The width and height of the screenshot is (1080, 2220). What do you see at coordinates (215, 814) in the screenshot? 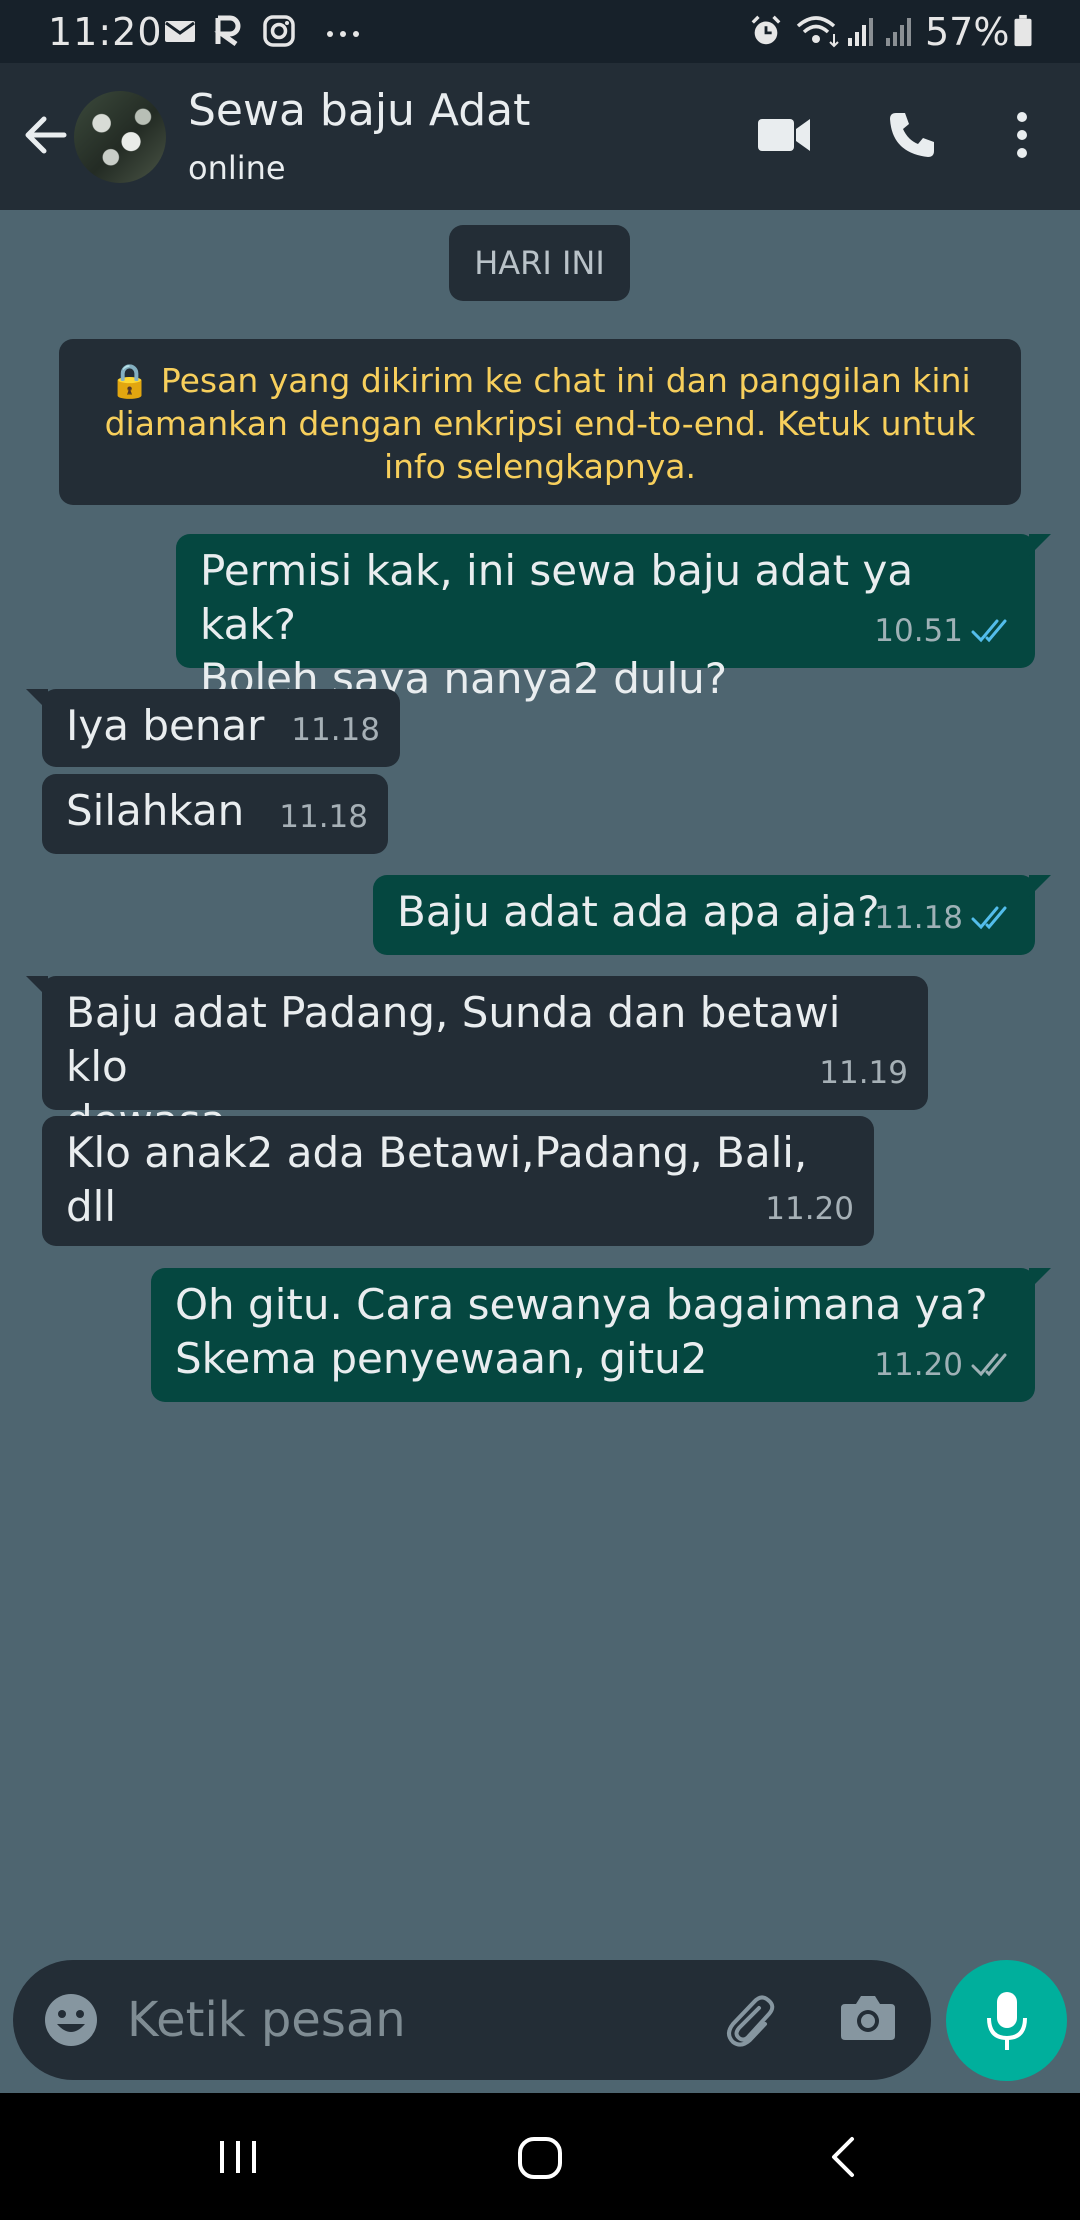
I see `message-incoming: Silahkan 11.18` at bounding box center [215, 814].